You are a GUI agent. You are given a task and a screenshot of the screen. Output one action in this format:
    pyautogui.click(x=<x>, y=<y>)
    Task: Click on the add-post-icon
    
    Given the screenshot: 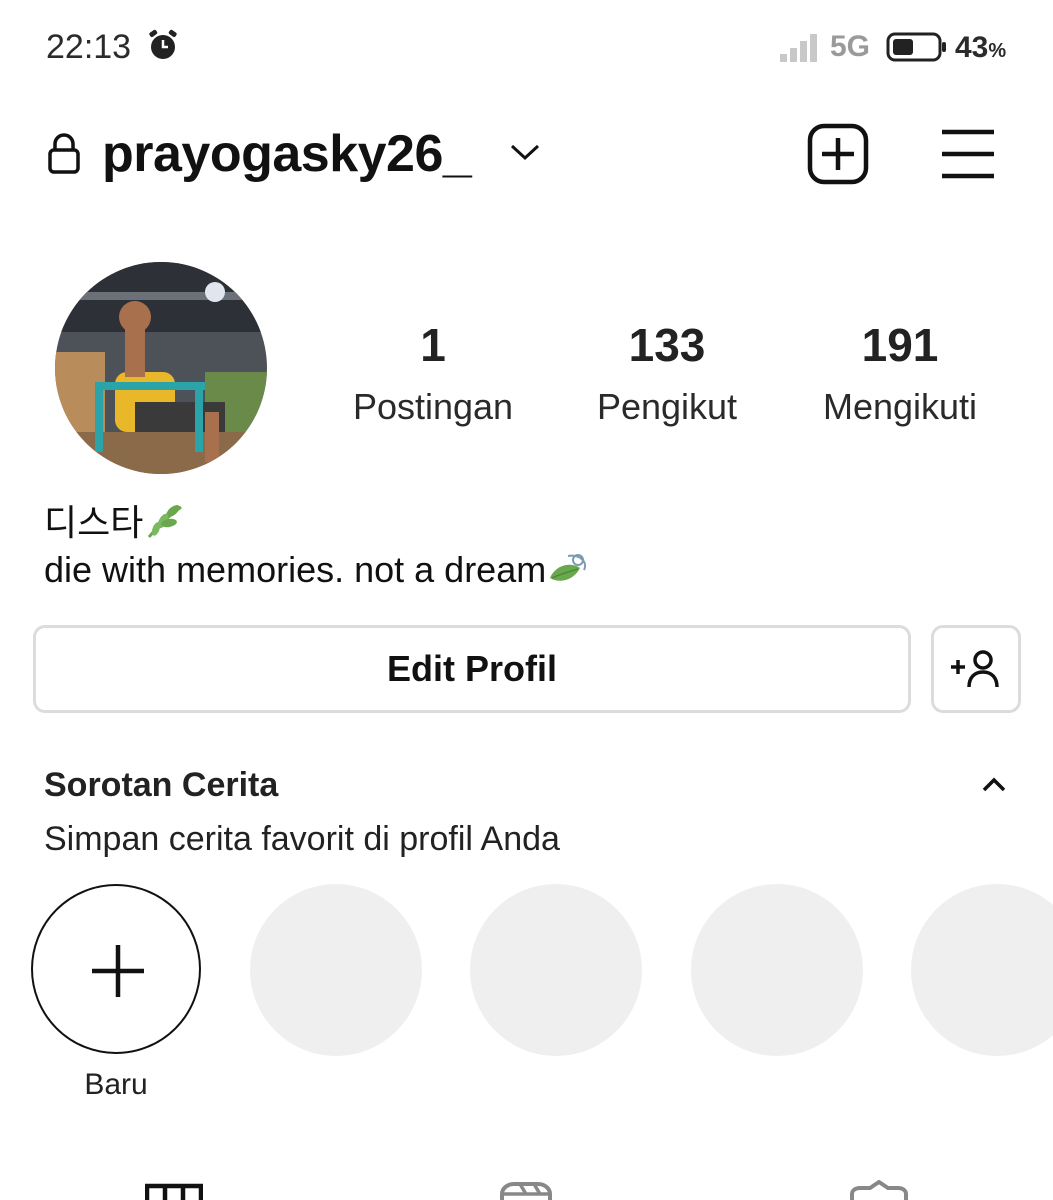 What is the action you would take?
    pyautogui.click(x=838, y=154)
    